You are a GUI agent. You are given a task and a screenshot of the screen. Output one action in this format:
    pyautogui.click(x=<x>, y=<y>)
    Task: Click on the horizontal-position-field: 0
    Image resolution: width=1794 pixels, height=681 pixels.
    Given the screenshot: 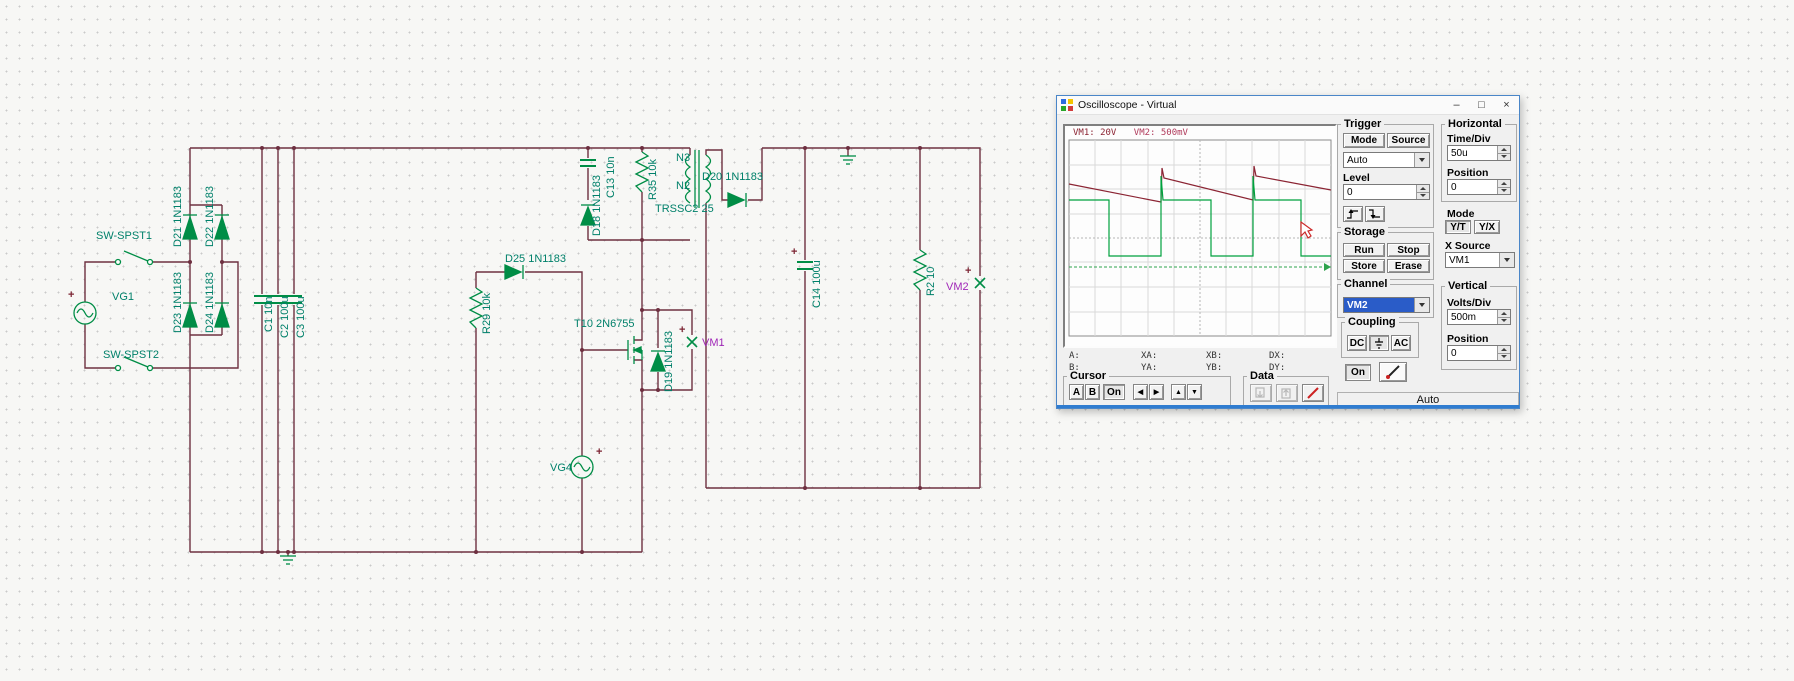 What is the action you would take?
    pyautogui.click(x=1479, y=187)
    